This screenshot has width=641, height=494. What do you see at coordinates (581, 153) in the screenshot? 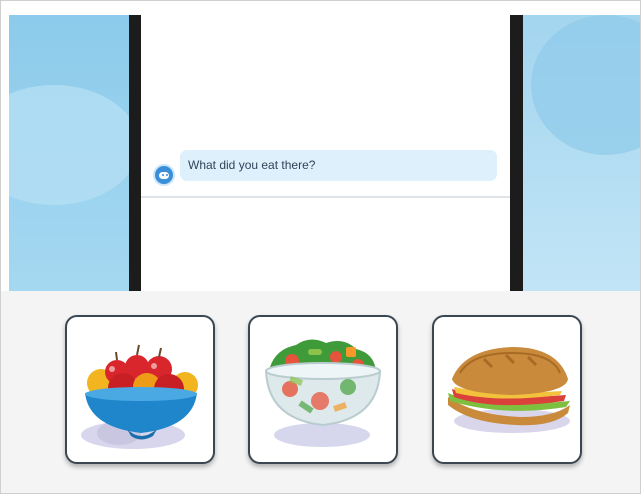
I see `sky-background-right` at bounding box center [581, 153].